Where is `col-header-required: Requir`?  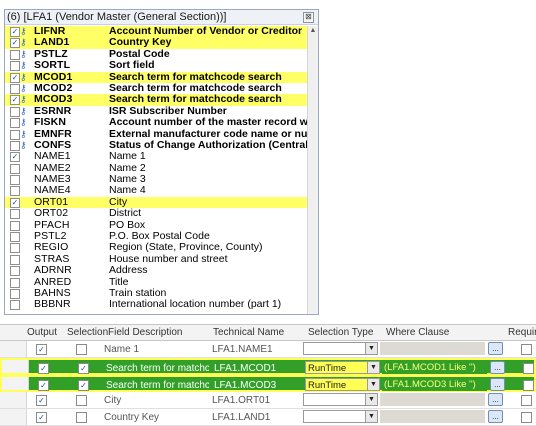 col-header-required: Requir is located at coordinates (522, 332).